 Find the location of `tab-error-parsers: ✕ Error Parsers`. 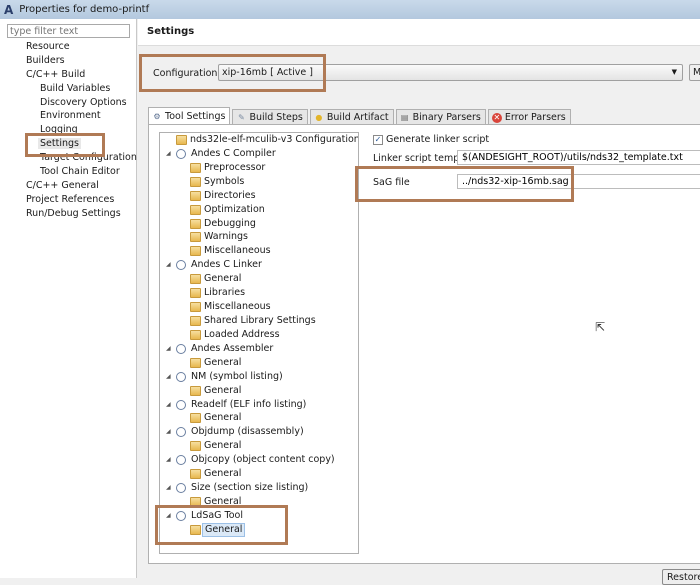

tab-error-parsers: ✕ Error Parsers is located at coordinates (529, 116).